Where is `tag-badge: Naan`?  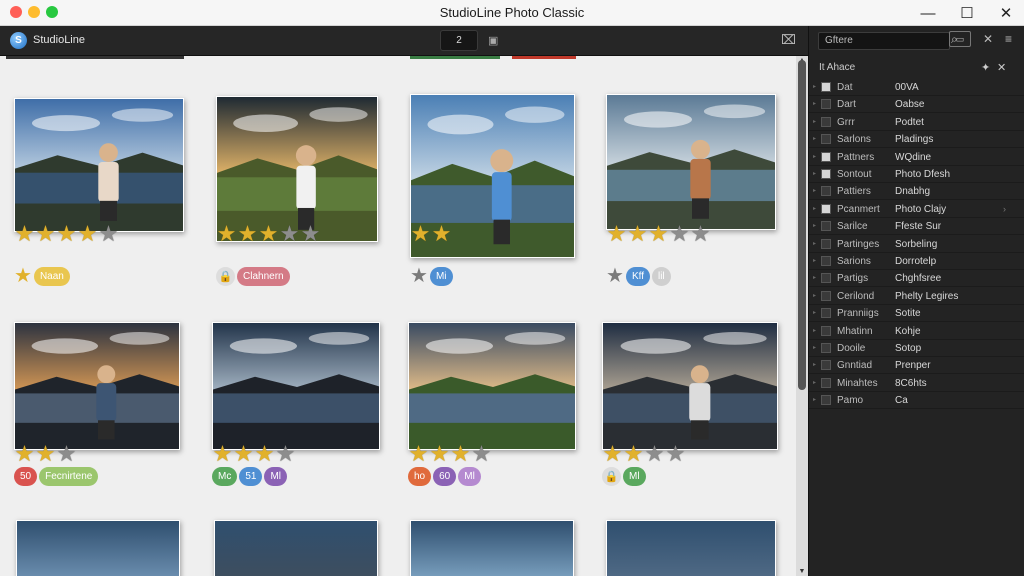
tag-badge: Naan is located at coordinates (51, 276).